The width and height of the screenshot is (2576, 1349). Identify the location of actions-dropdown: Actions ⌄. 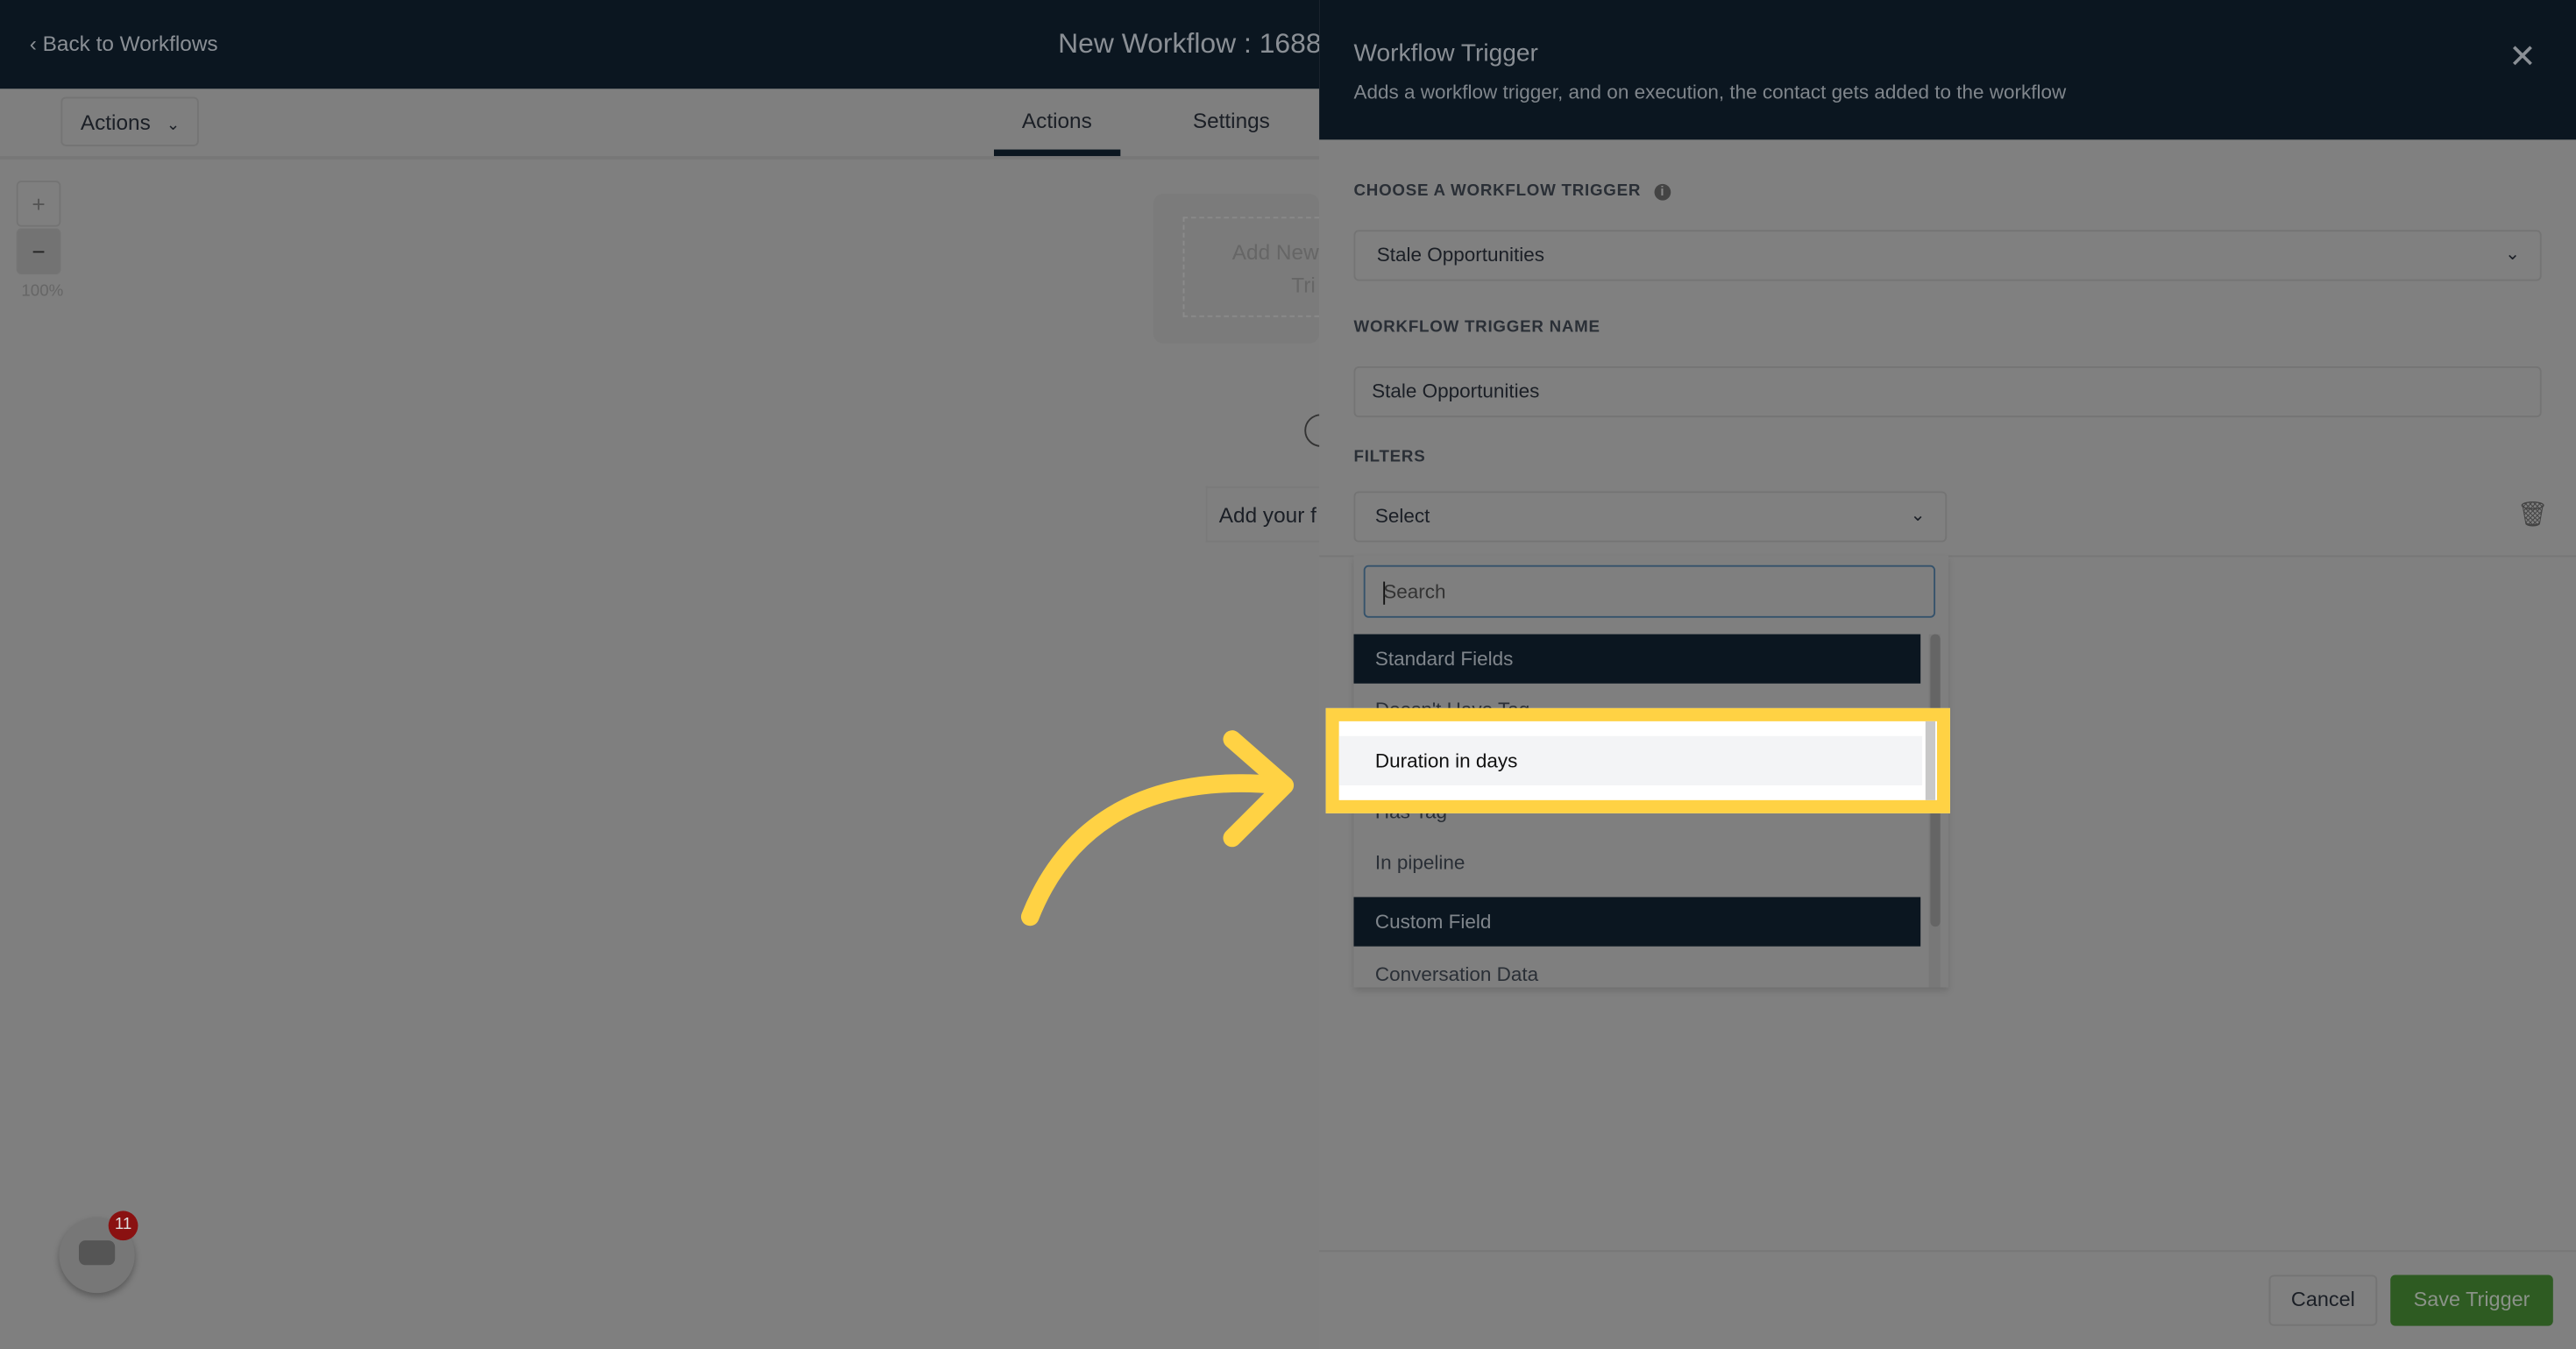
(129, 121).